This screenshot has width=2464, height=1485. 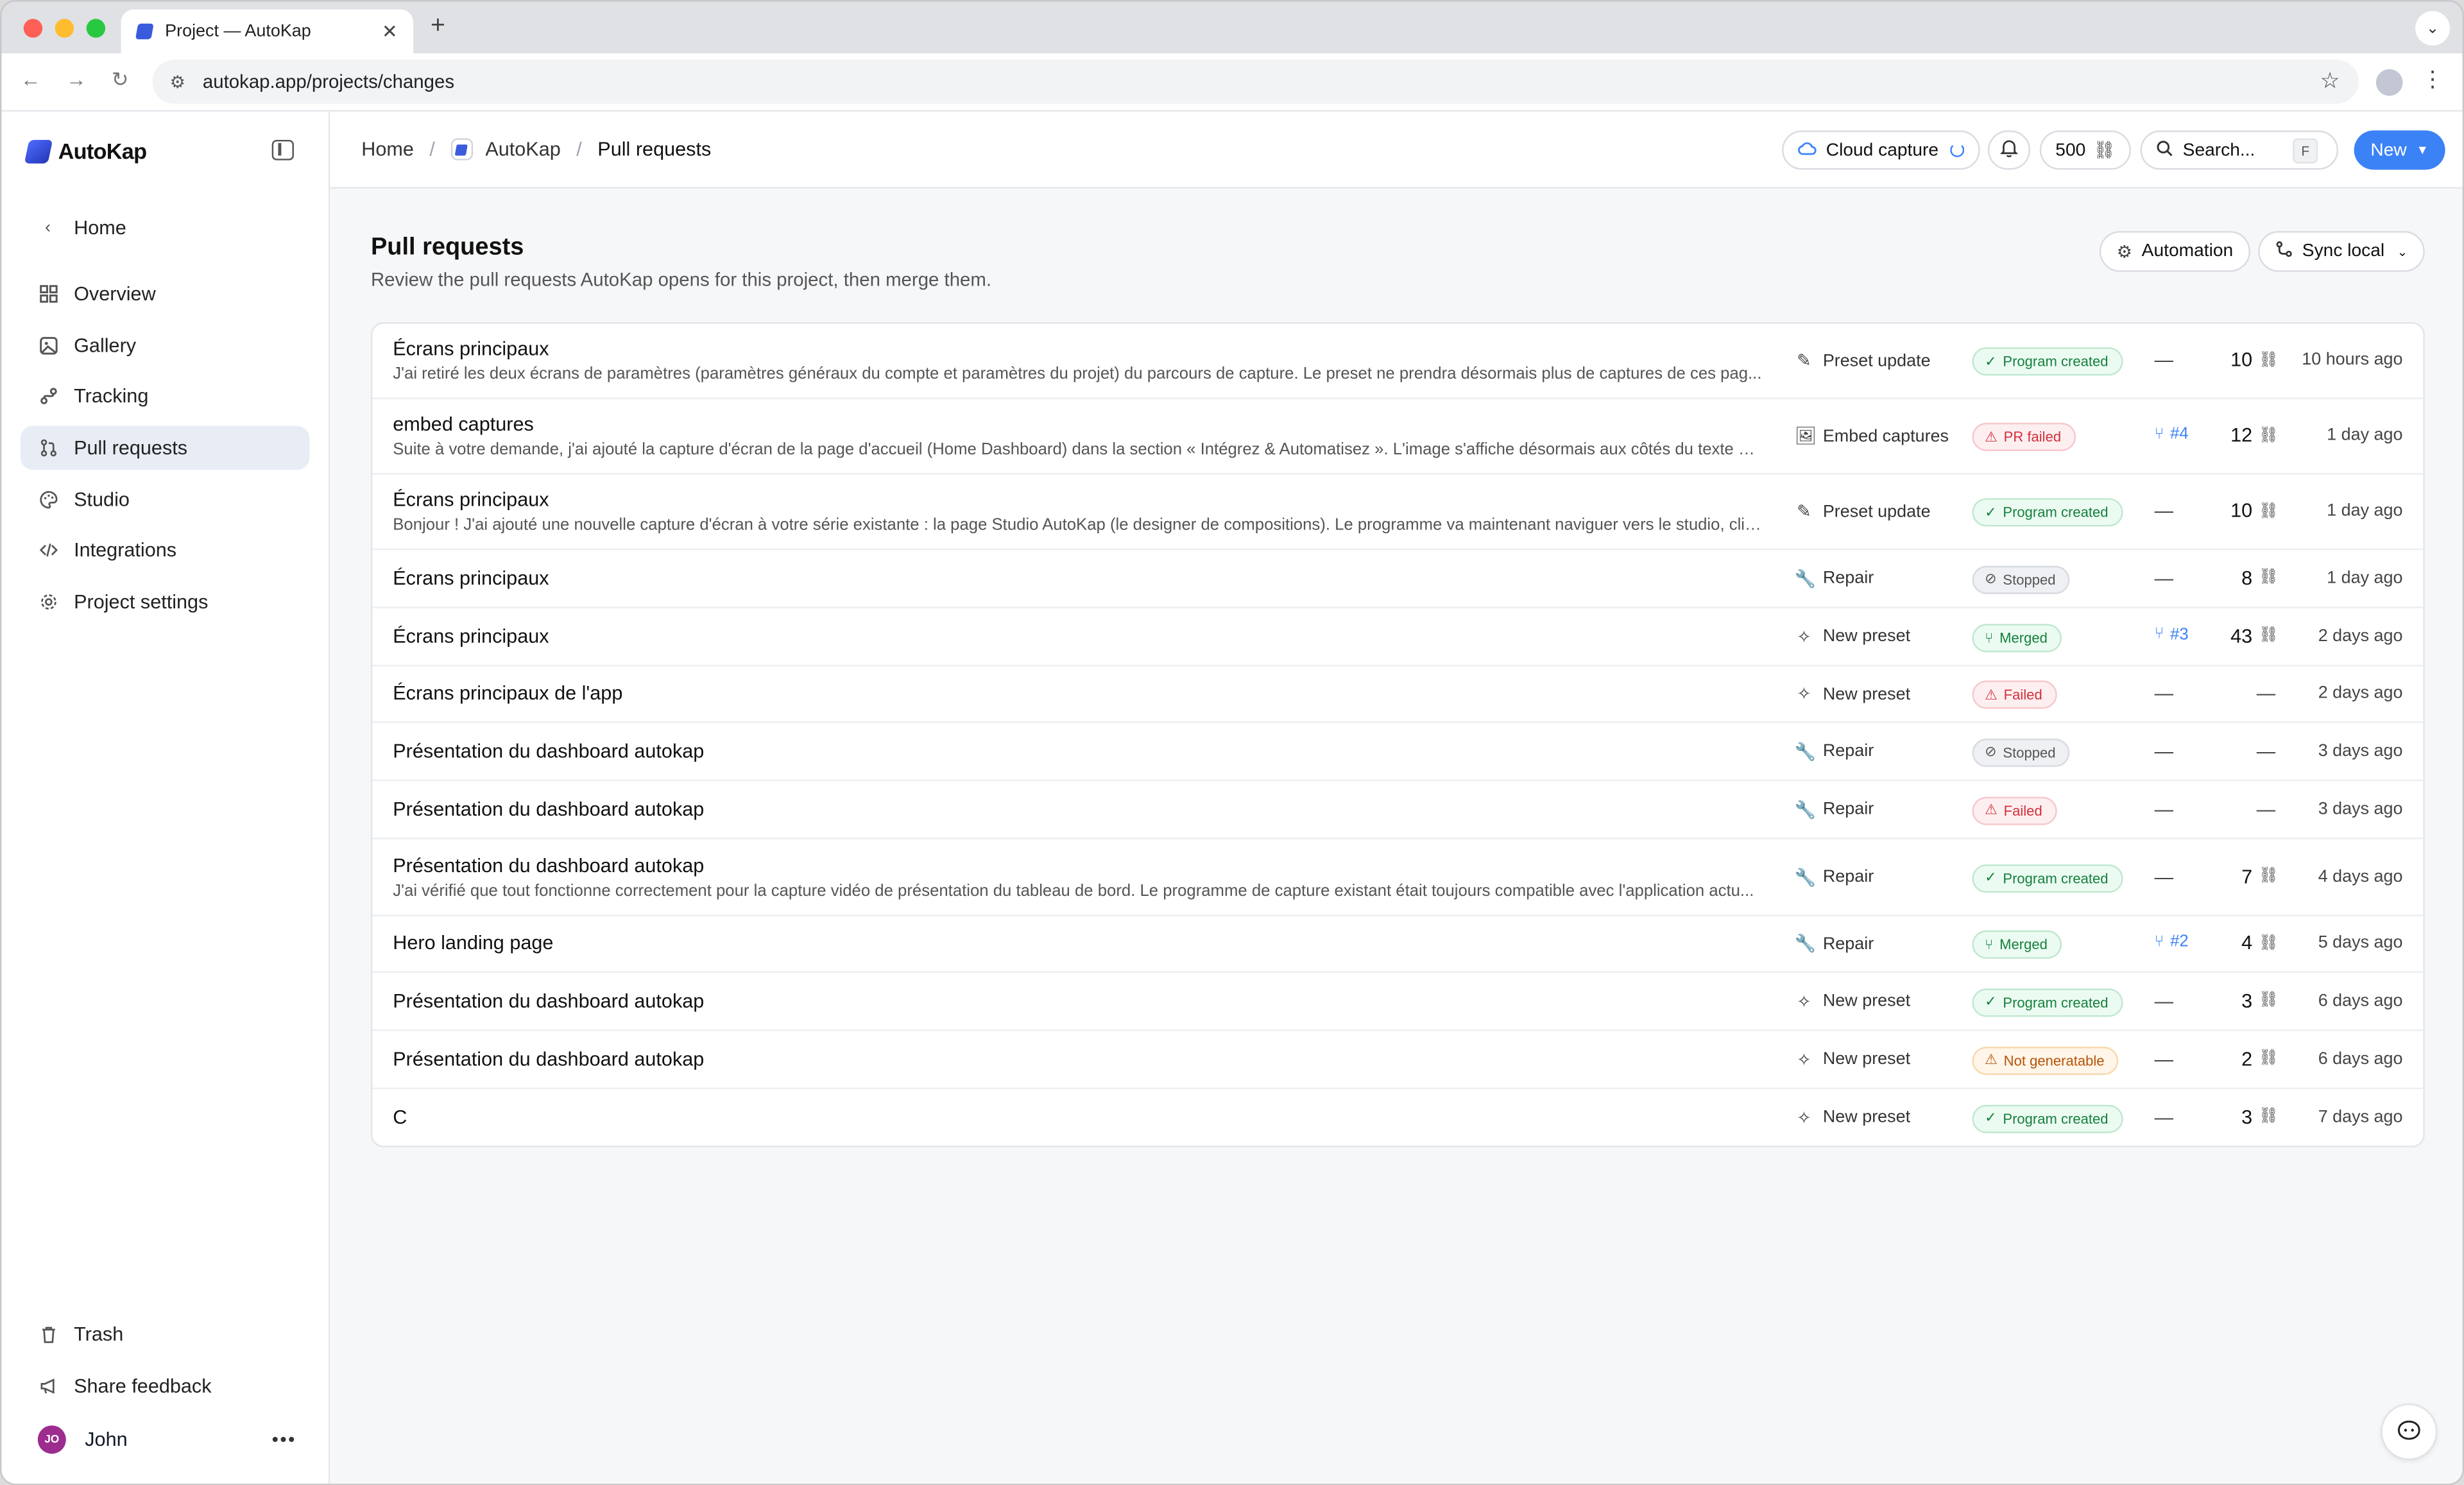 What do you see at coordinates (76, 79) in the screenshot?
I see `forward-arrow-icon: →` at bounding box center [76, 79].